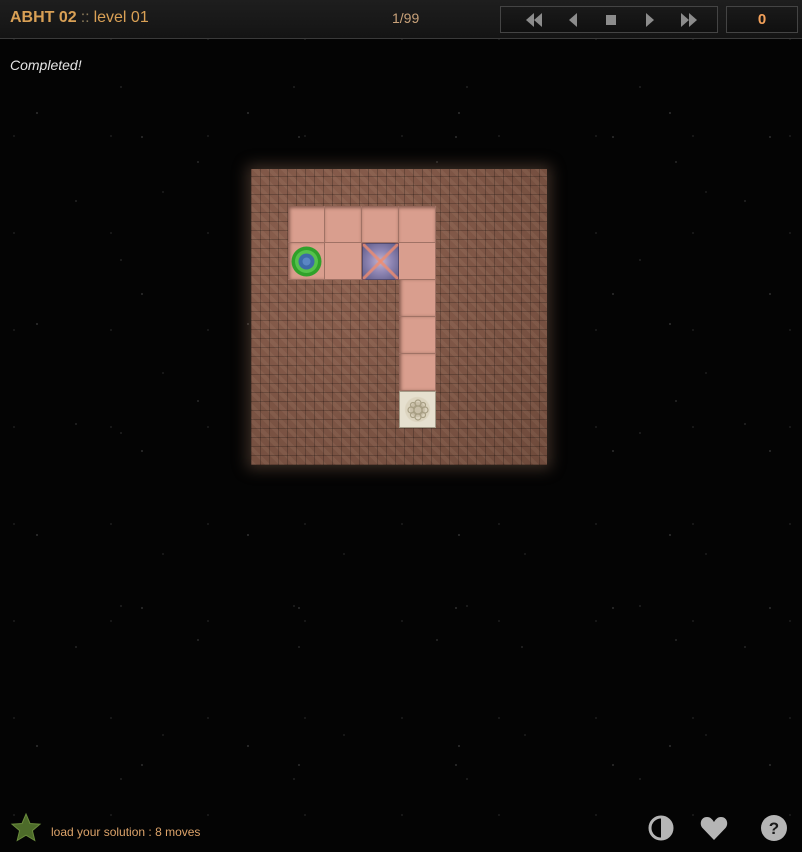 Image resolution: width=802 pixels, height=852 pixels. Describe the element at coordinates (46, 65) in the screenshot. I see `status-message: Completed!` at that location.